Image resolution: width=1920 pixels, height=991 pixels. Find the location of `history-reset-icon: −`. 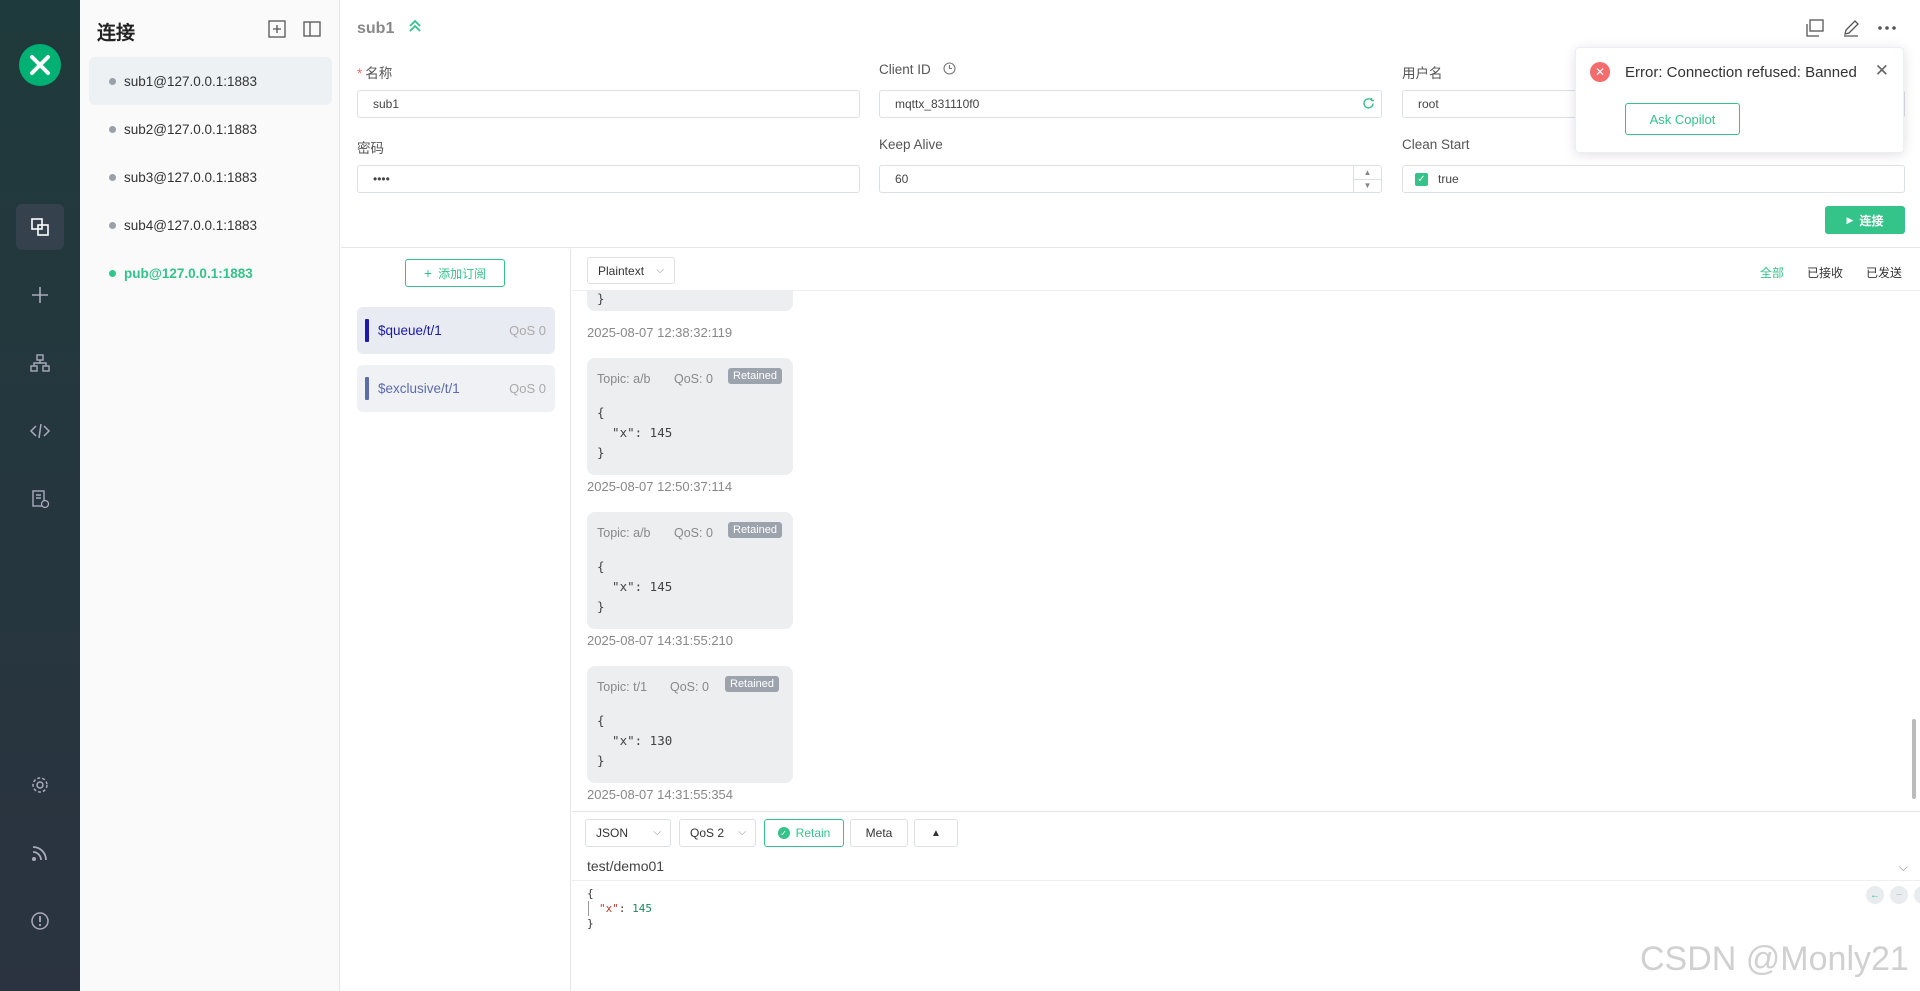

history-reset-icon: − is located at coordinates (1899, 895).